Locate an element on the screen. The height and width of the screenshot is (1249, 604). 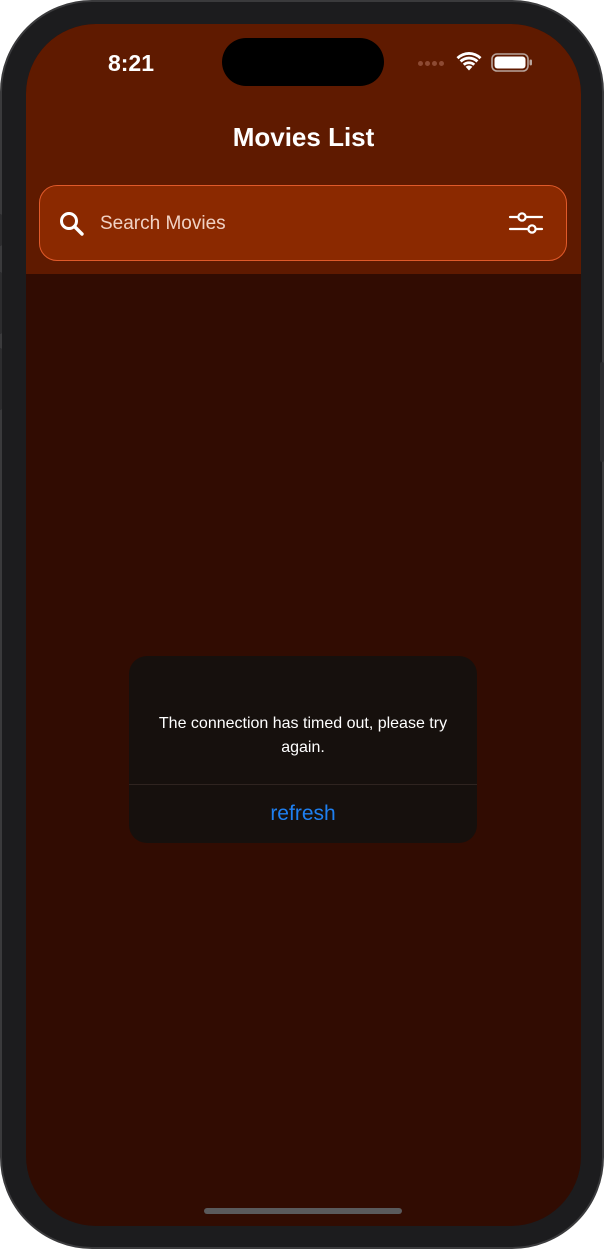
battery-icon is located at coordinates (511, 62).